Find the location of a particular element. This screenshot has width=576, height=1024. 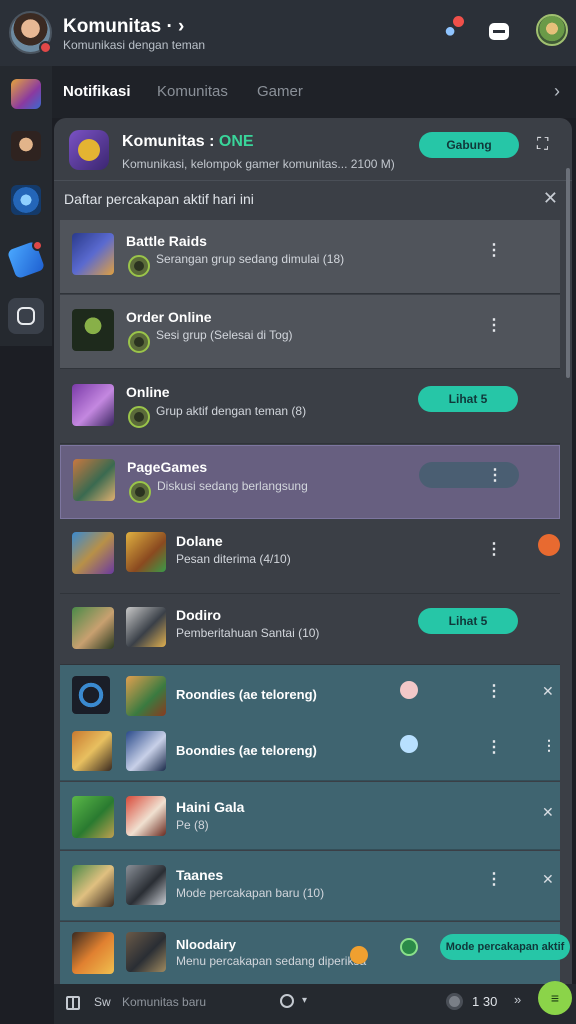

user-avatar is located at coordinates (552, 30).